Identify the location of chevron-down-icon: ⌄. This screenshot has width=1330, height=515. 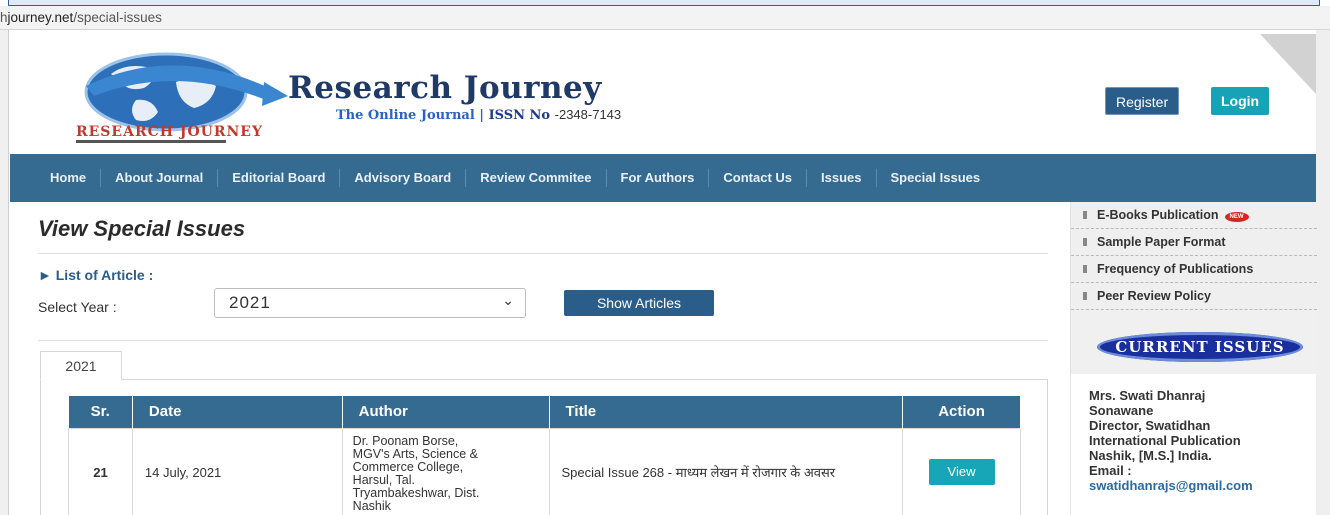
(508, 300).